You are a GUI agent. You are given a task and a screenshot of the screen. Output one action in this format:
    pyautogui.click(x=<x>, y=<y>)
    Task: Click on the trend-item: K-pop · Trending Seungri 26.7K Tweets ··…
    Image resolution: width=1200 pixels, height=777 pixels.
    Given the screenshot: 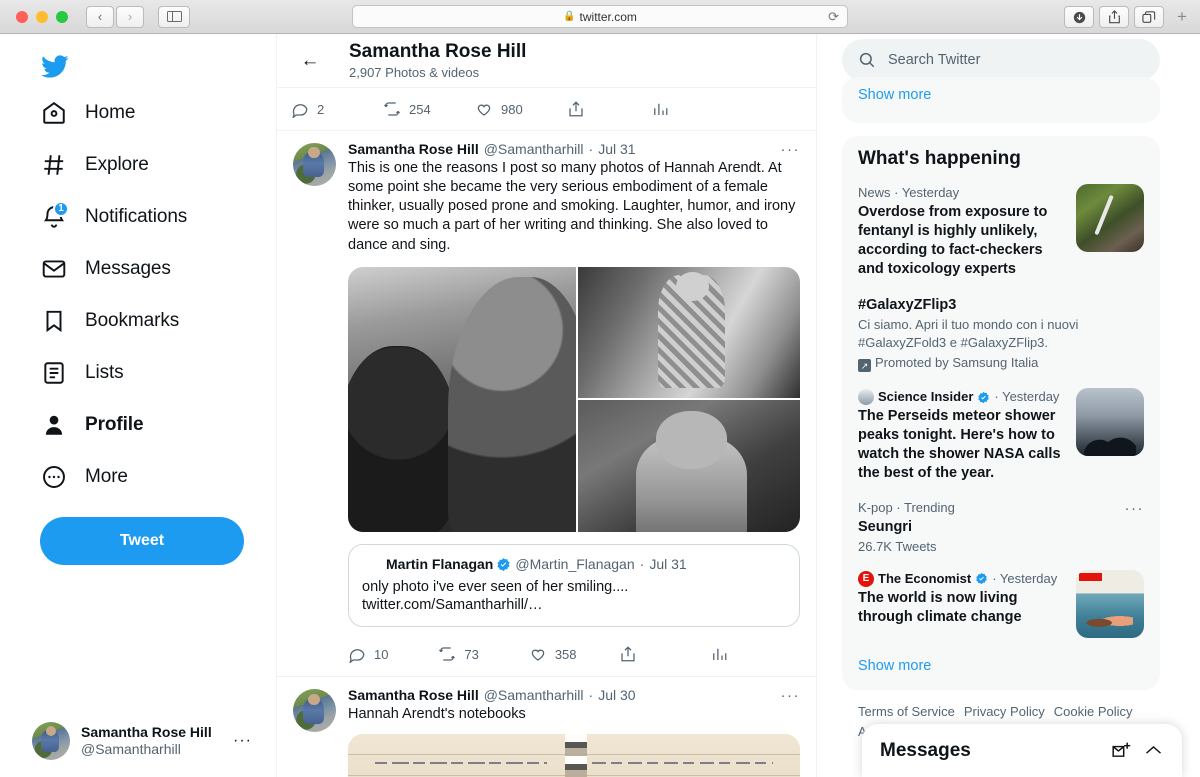 What is the action you would take?
    pyautogui.click(x=1001, y=528)
    